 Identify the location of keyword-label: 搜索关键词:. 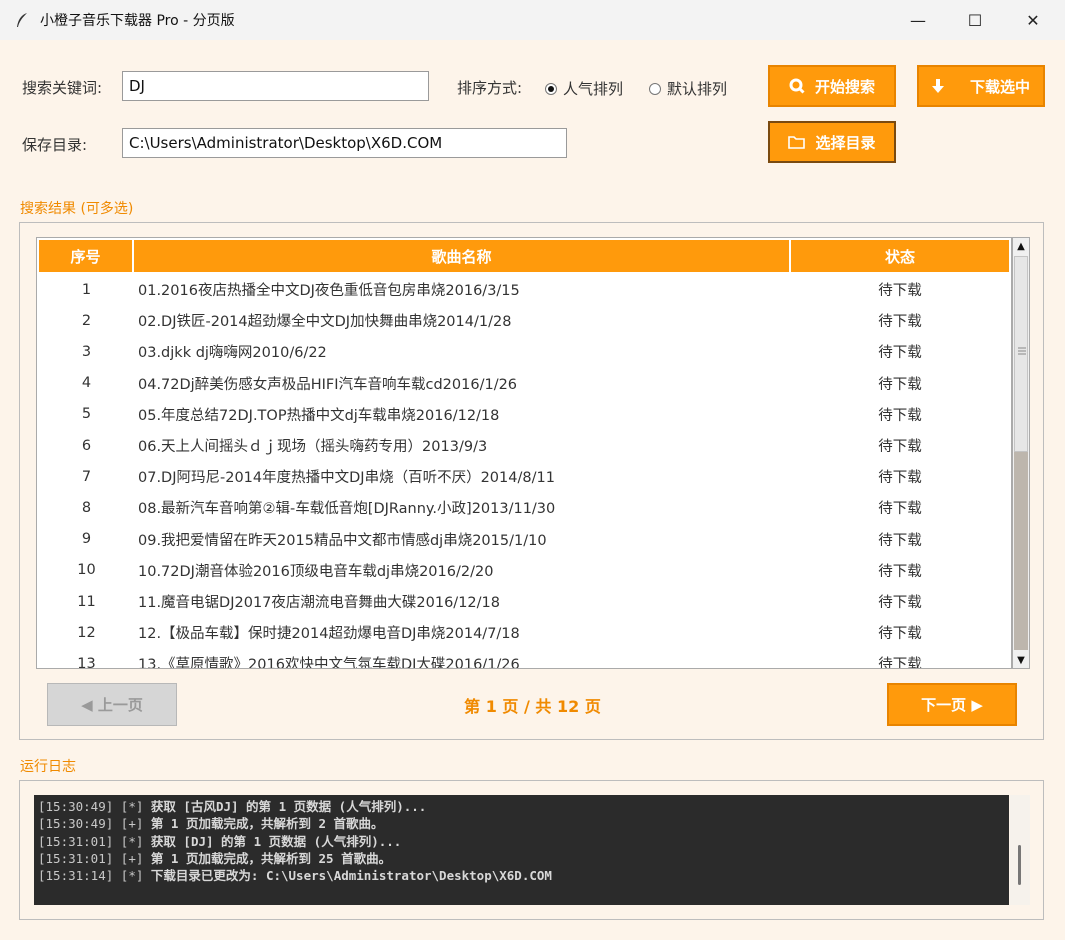
(62, 88).